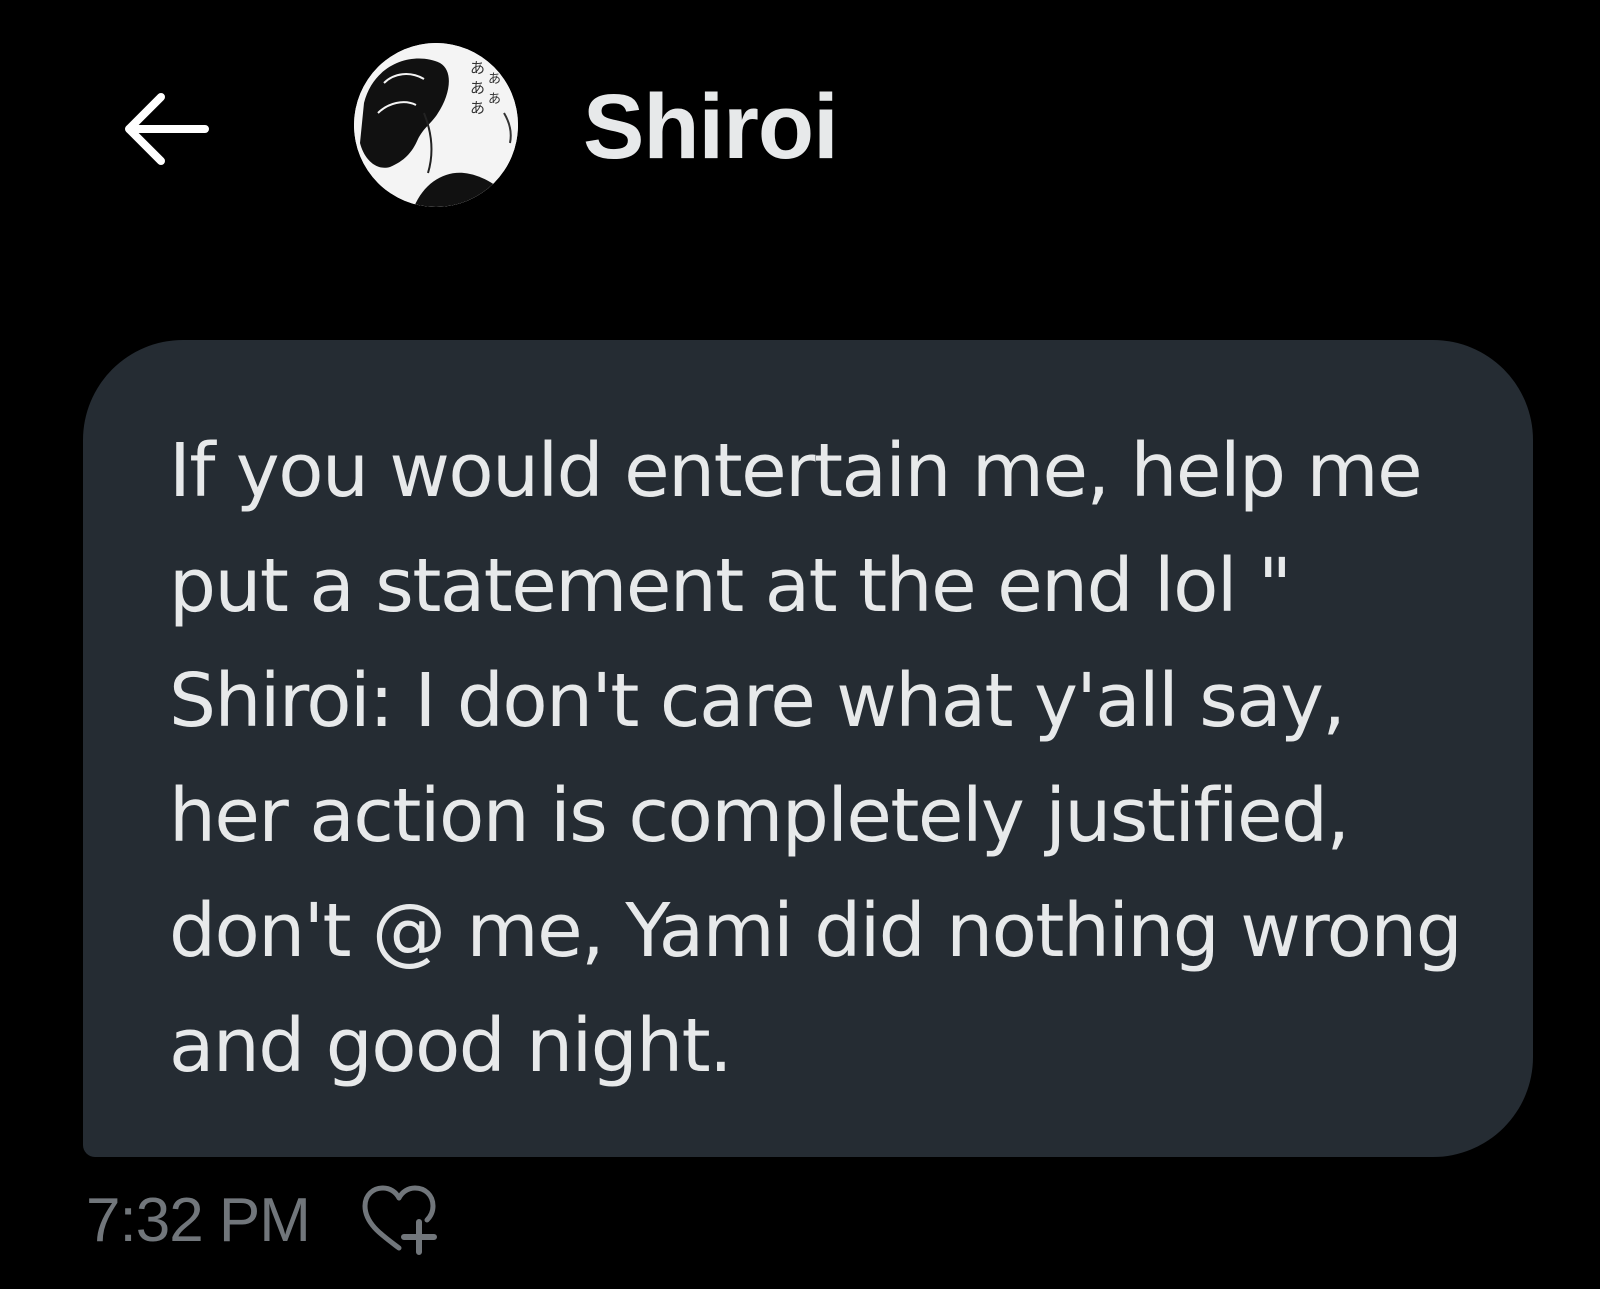 The height and width of the screenshot is (1289, 1600). I want to click on avatar: あ あ あ あ あ, so click(436, 125).